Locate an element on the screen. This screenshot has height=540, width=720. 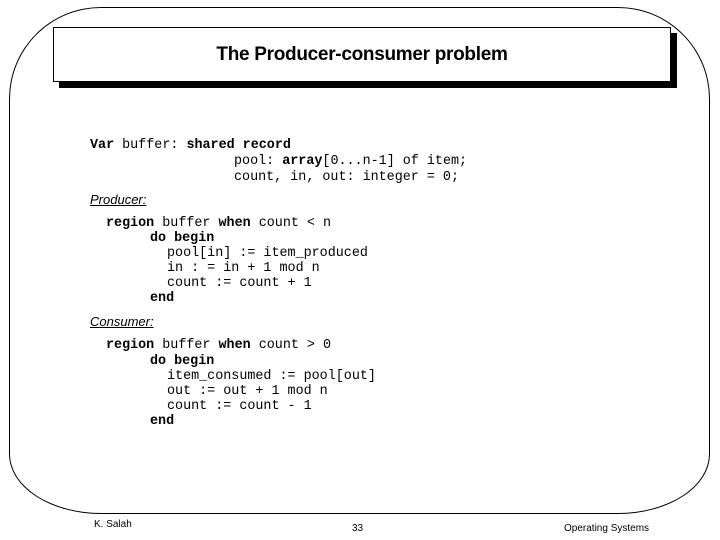
producer-line-4: in : = in + 1 mod n is located at coordinates (243, 268).